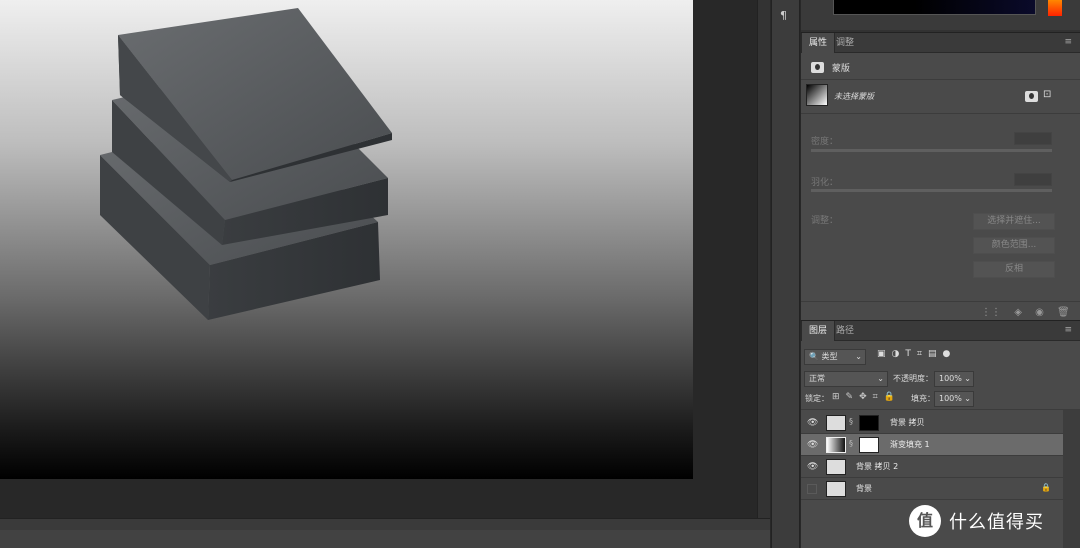 Image resolution: width=1080 pixels, height=548 pixels. What do you see at coordinates (854, 96) in the screenshot?
I see `mask-state-label: 未选择蒙版` at bounding box center [854, 96].